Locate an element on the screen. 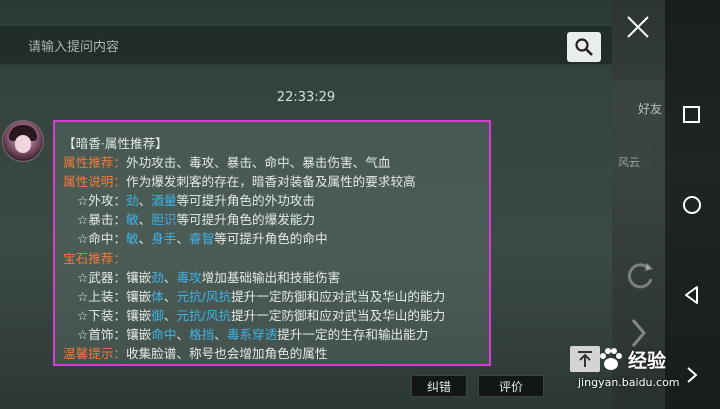 This screenshot has width=720, height=409. message-line: 属性推荐：外功攻击、毒攻、暴击、命中、暴击伤害、气血 is located at coordinates (276, 162).